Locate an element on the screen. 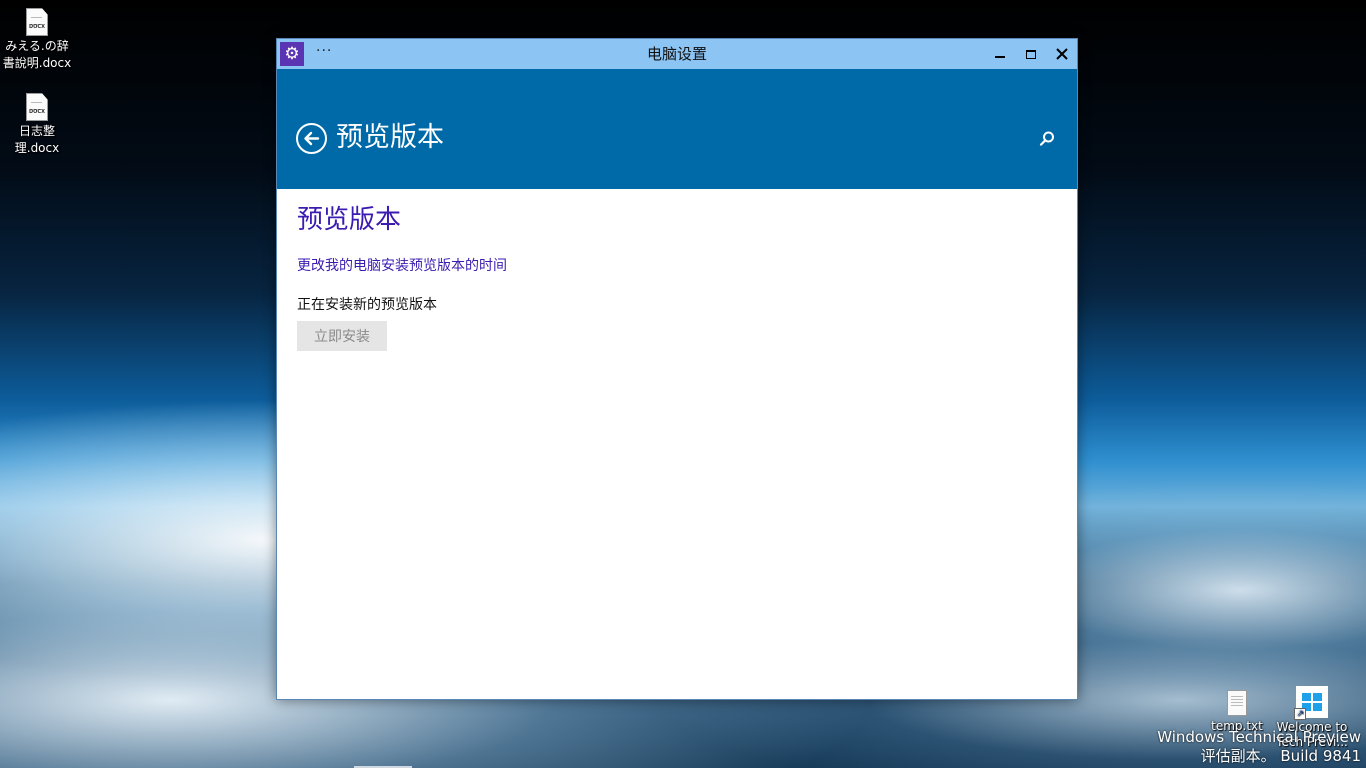 Image resolution: width=1366 pixels, height=768 pixels. desktop-icon-docx-1: DOCX みえる.の辞書說明.docx is located at coordinates (37, 40).